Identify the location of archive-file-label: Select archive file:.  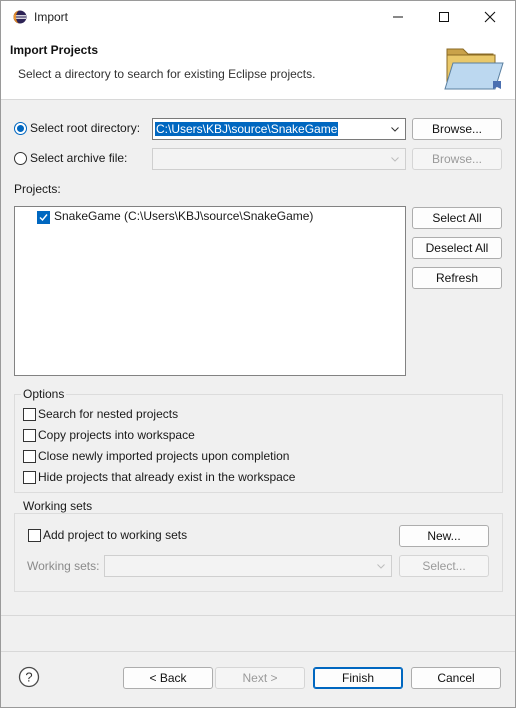
(79, 158).